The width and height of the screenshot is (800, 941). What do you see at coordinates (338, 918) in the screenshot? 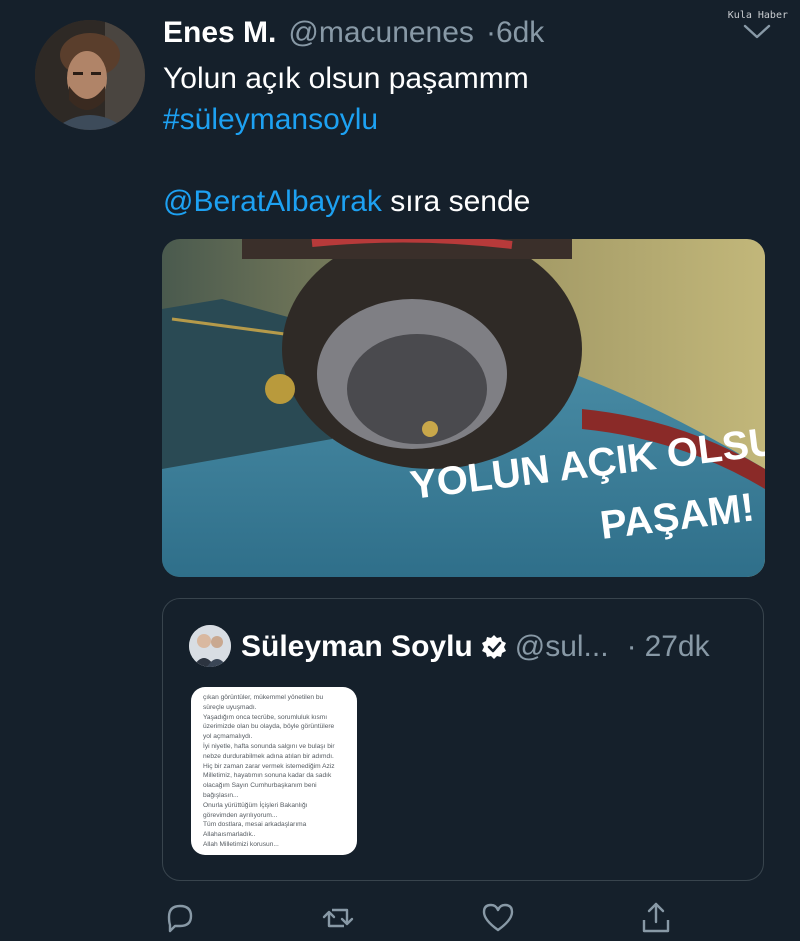
I see `retweet-icon` at bounding box center [338, 918].